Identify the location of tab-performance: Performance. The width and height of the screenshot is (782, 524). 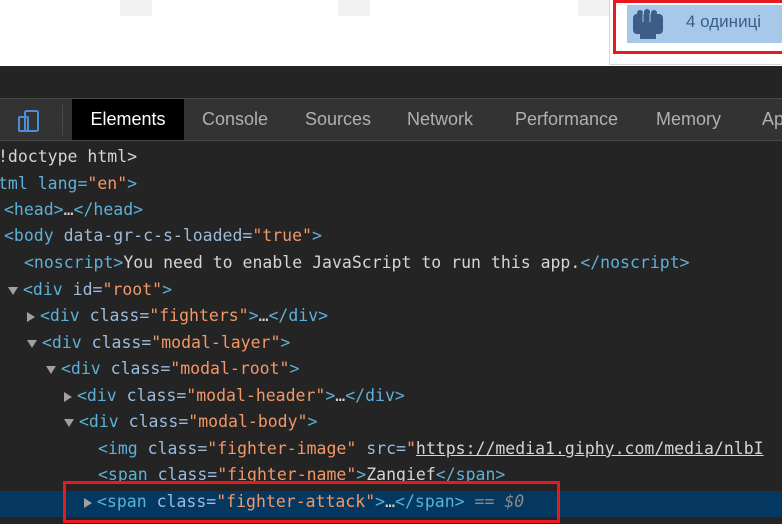
(566, 119).